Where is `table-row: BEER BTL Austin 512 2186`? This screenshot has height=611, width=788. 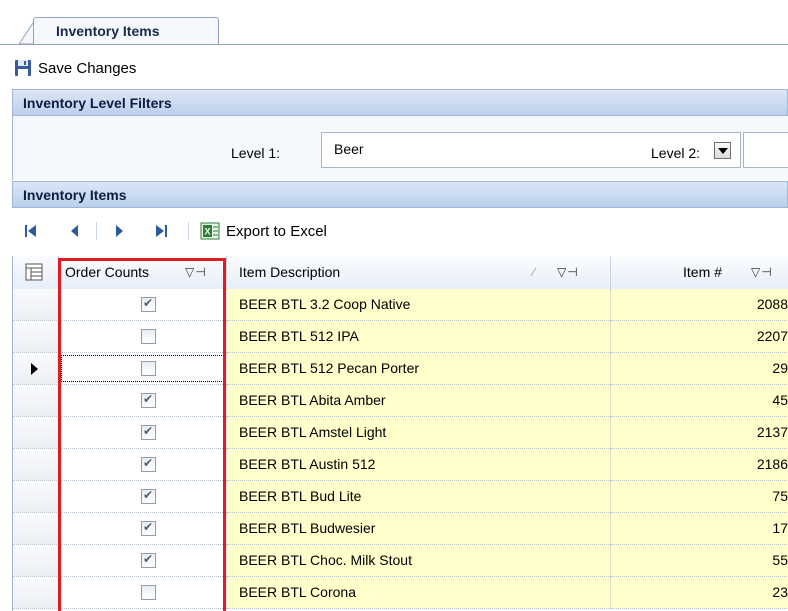
table-row: BEER BTL Austin 512 2186 is located at coordinates (400, 465).